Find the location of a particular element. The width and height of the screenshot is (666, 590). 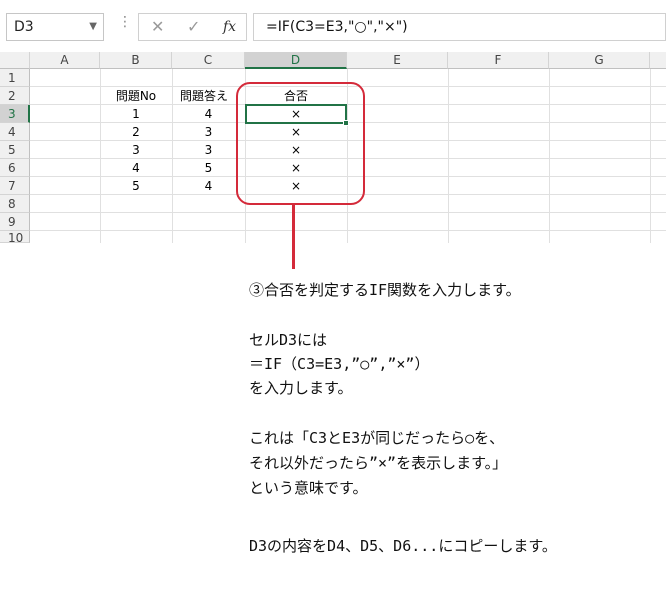

annotation-step-title: ③合否を判定するIF関数を入力します。 is located at coordinates (385, 290).